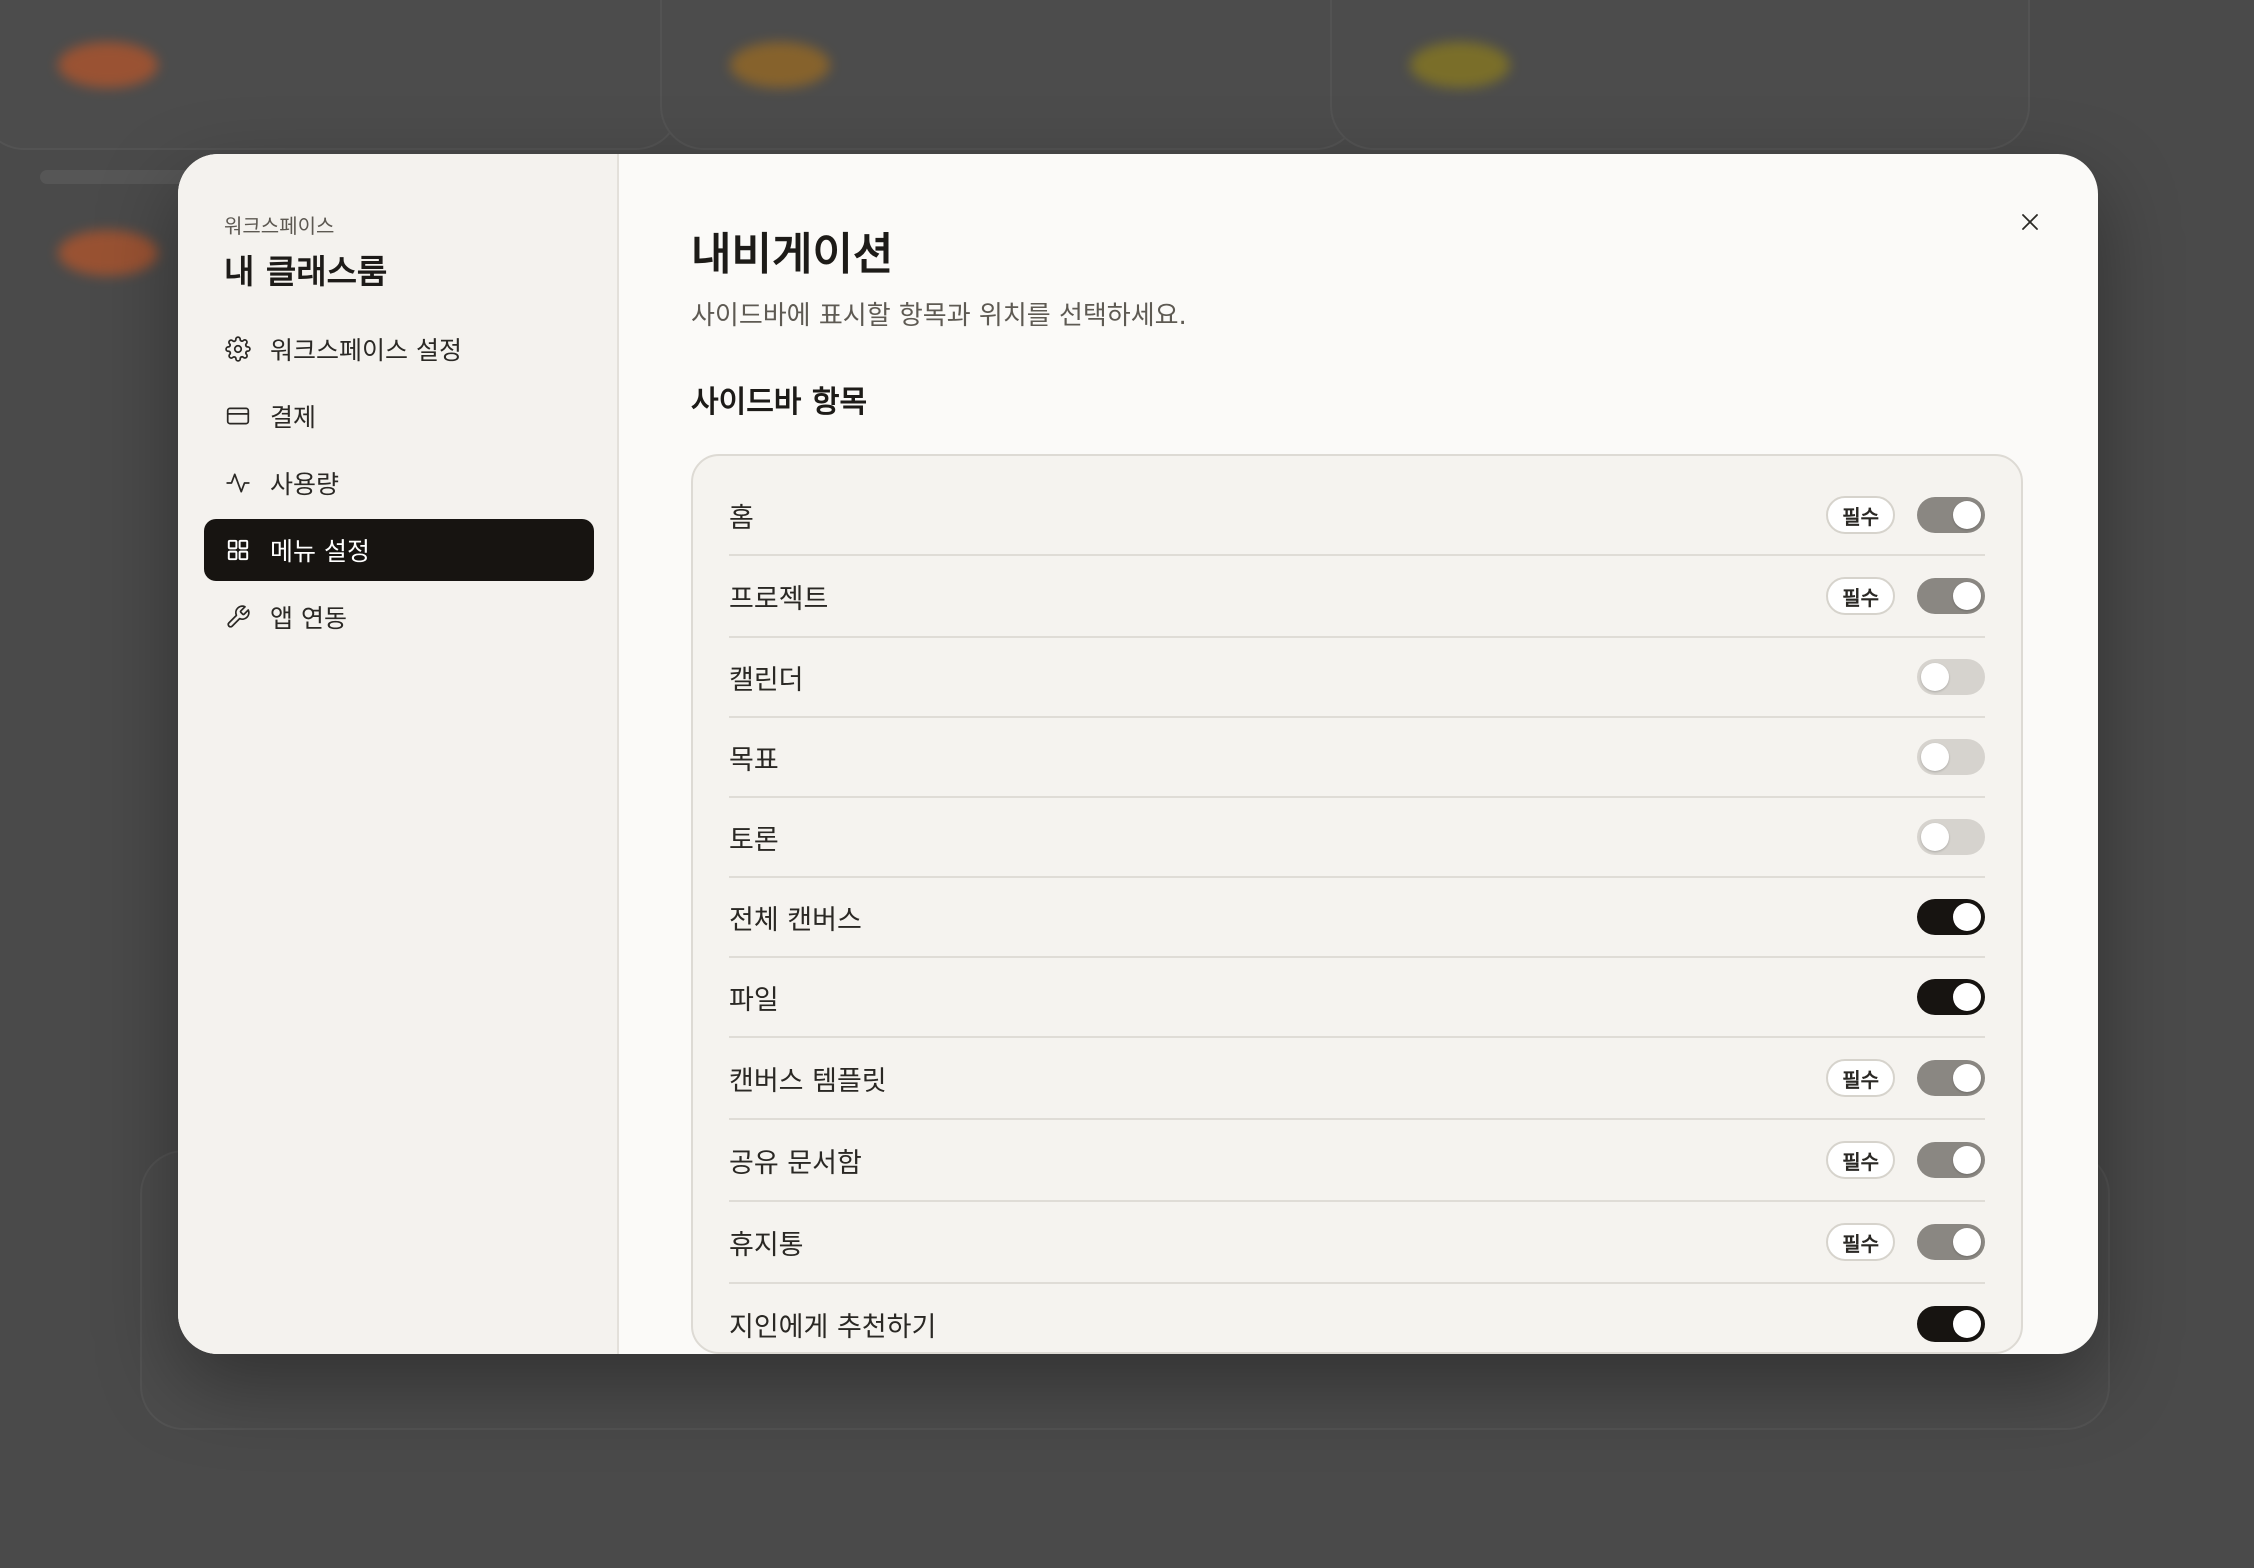 Image resolution: width=2254 pixels, height=1568 pixels. Describe the element at coordinates (399, 617) in the screenshot. I see `nav-item-app-integrations: 앱 연동` at that location.